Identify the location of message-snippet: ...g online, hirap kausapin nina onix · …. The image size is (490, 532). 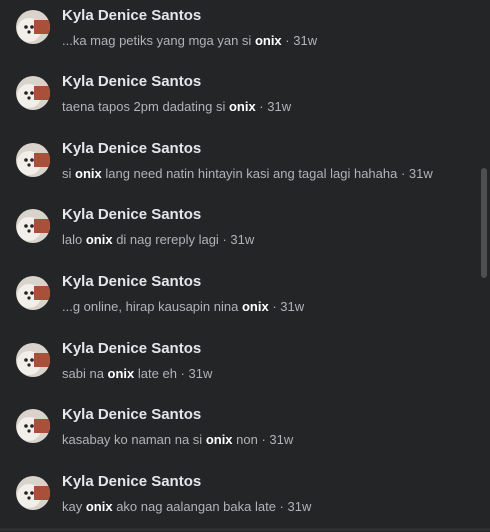
(183, 306).